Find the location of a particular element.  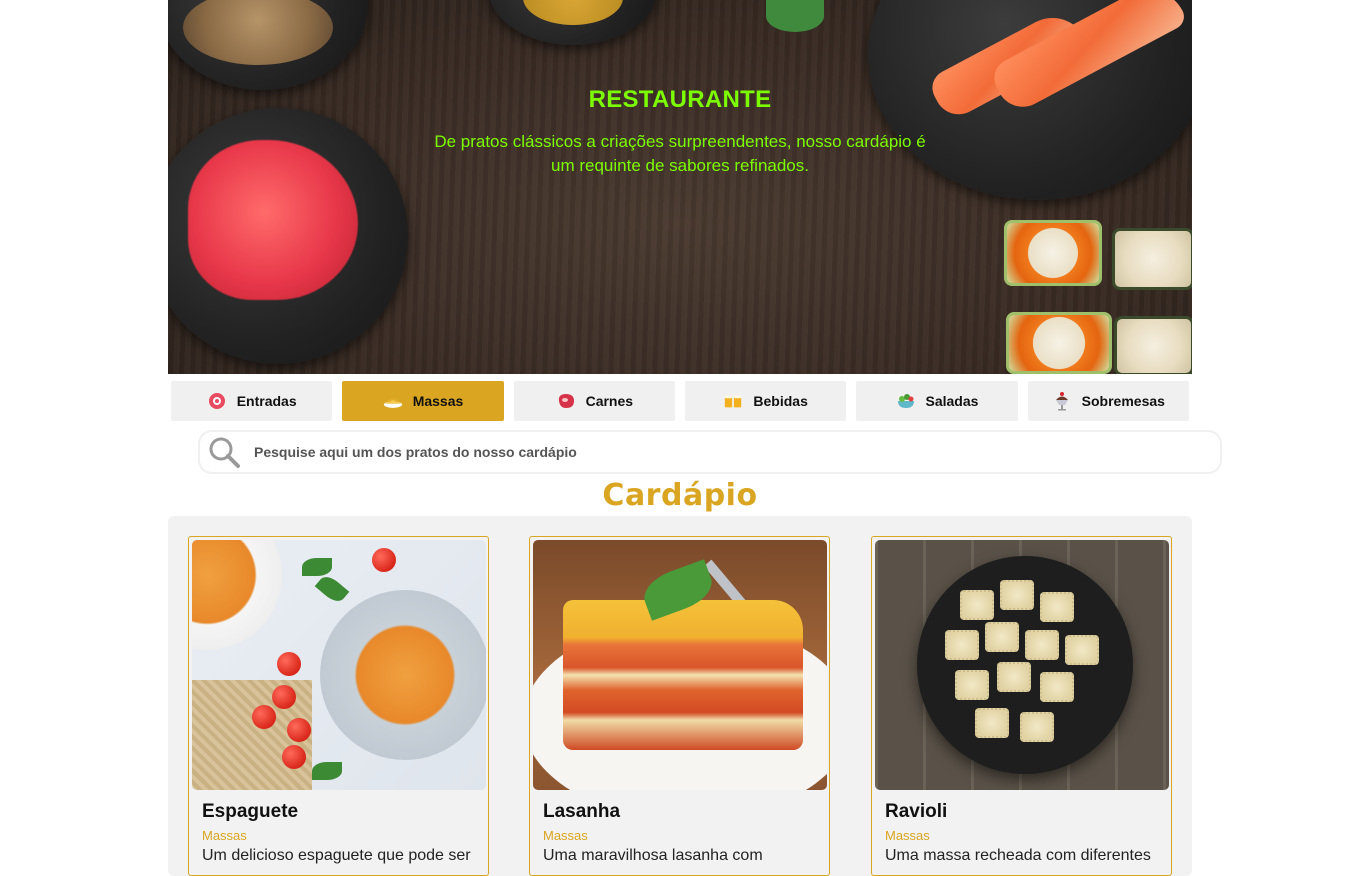

dish-description: Um delicioso espaguete que pode ser is located at coordinates (336, 855).